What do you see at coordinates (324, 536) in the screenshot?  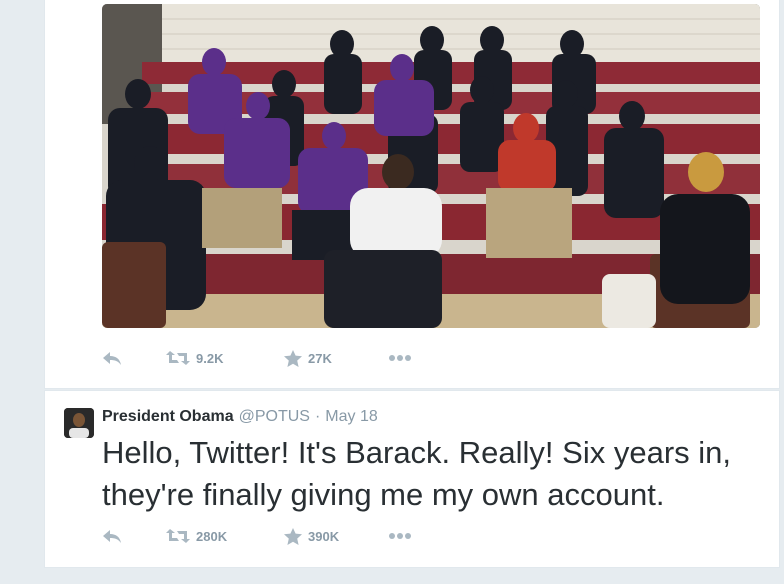 I see `favorite-count: 390K` at bounding box center [324, 536].